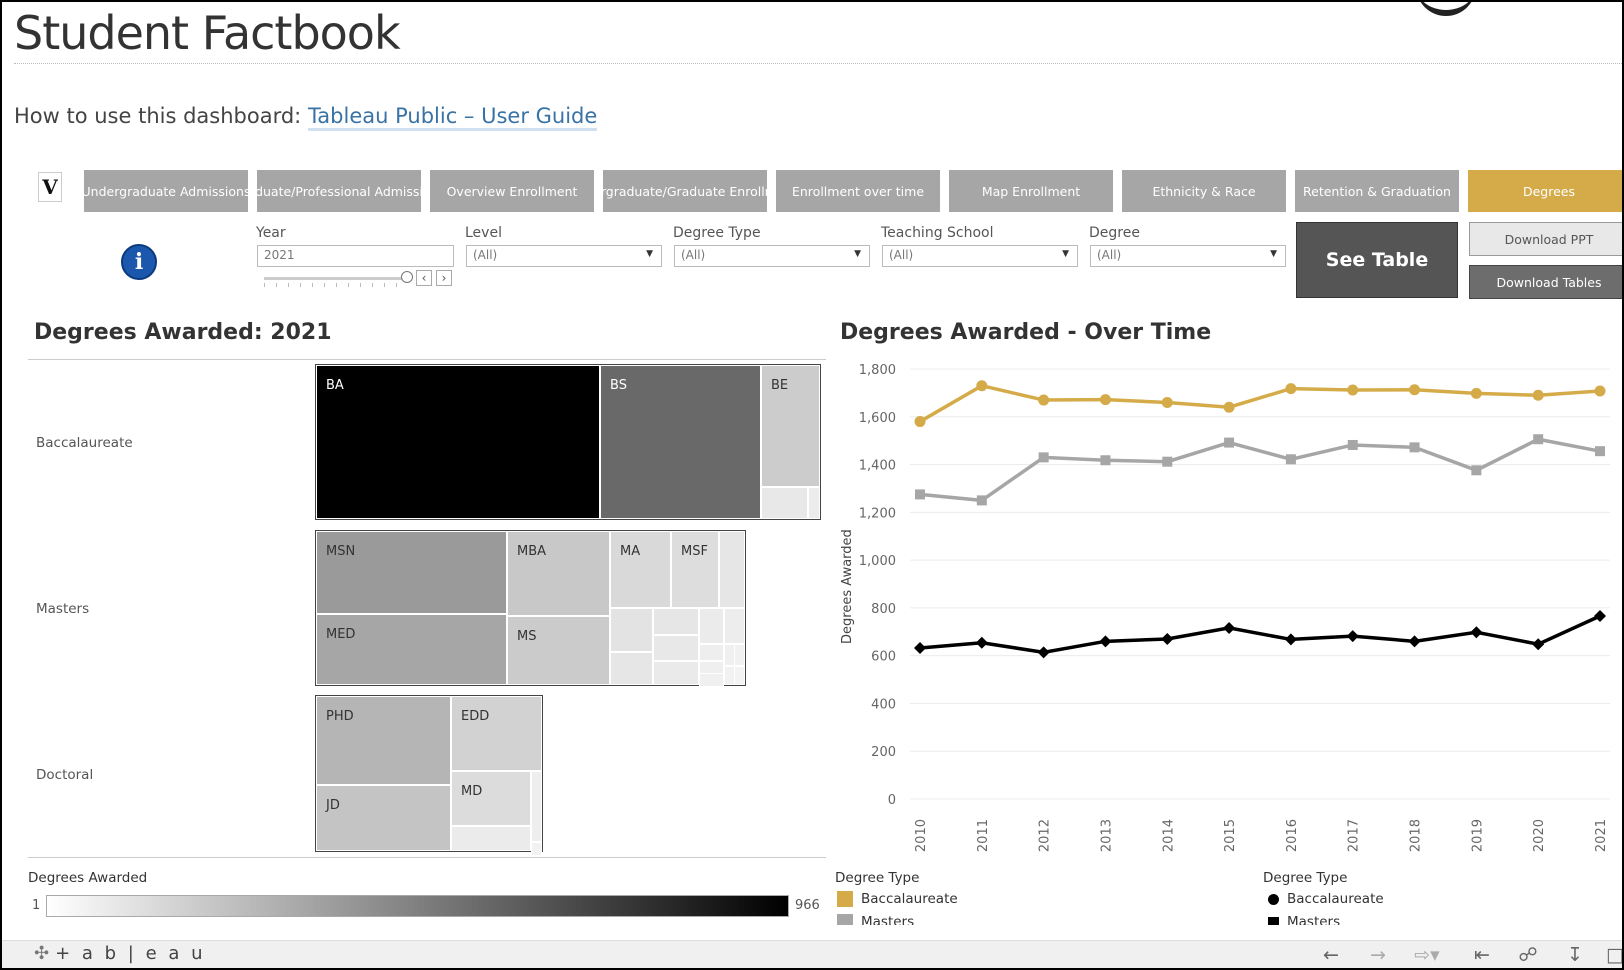  What do you see at coordinates (1545, 239) in the screenshot?
I see `download-ppt-button: Download PPT` at bounding box center [1545, 239].